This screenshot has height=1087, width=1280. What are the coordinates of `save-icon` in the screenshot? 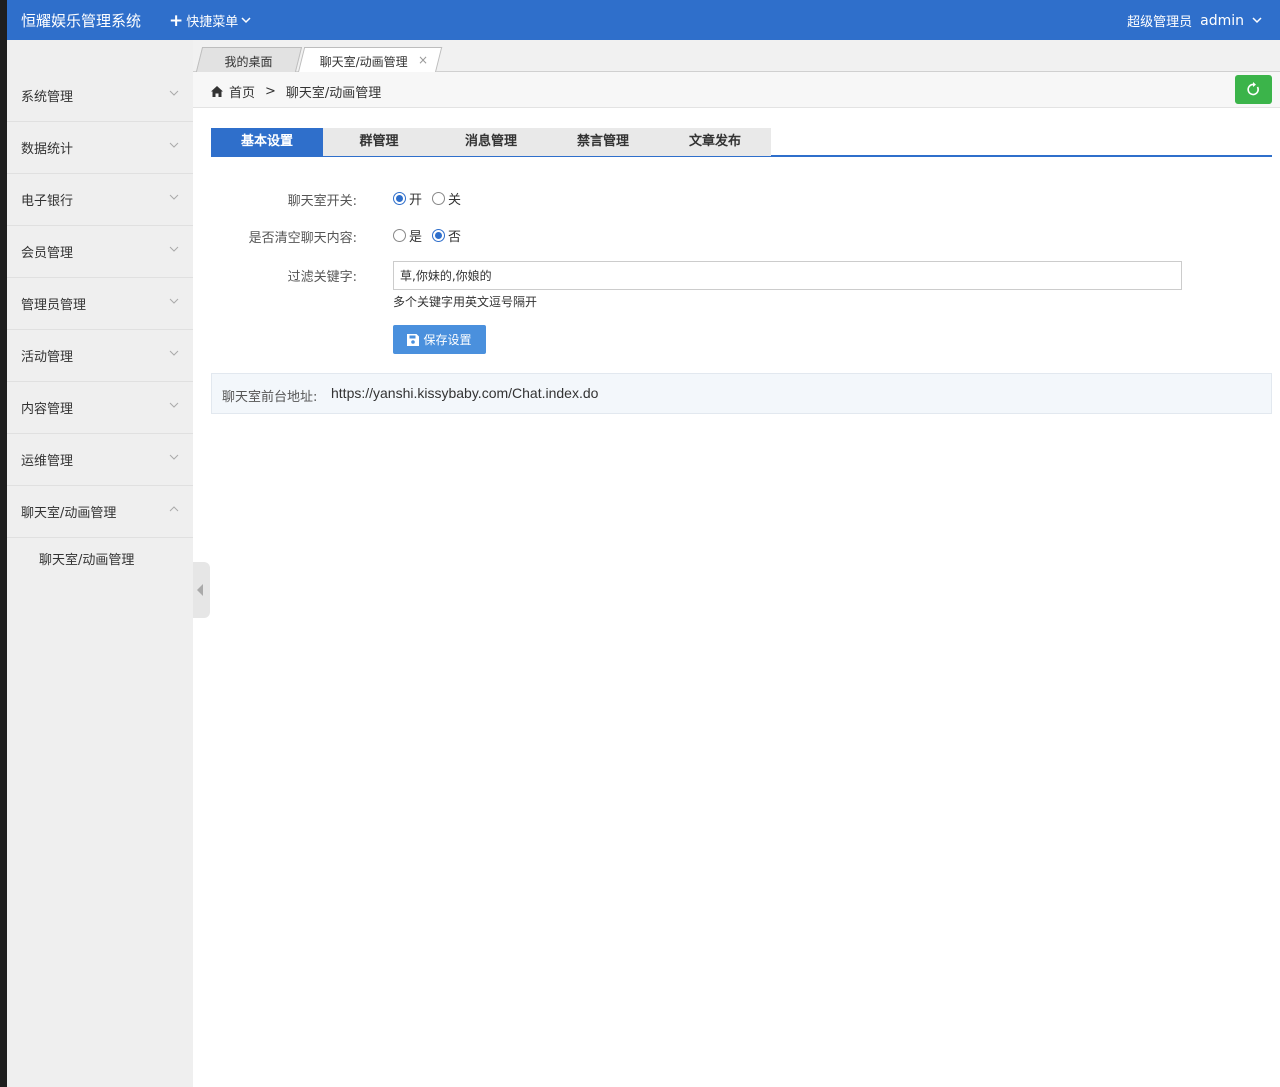 It's located at (413, 339).